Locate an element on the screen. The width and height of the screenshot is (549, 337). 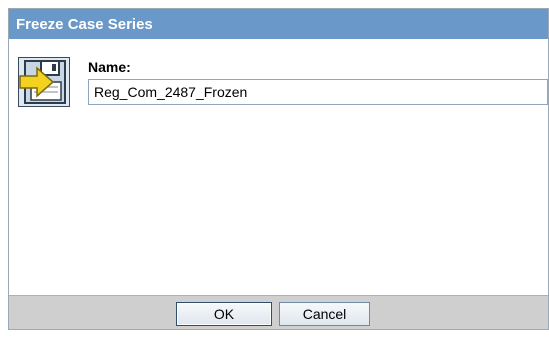
name-input is located at coordinates (318, 92).